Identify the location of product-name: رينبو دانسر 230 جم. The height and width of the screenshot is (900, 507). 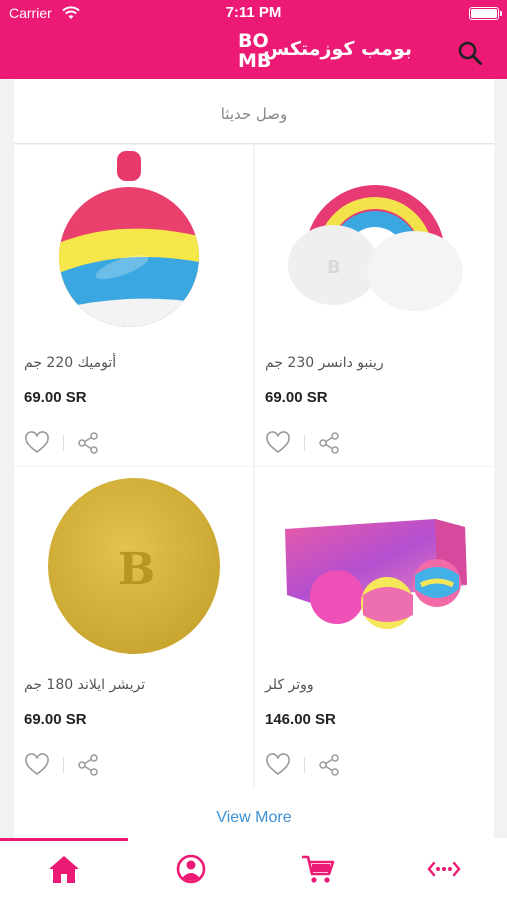
(324, 363).